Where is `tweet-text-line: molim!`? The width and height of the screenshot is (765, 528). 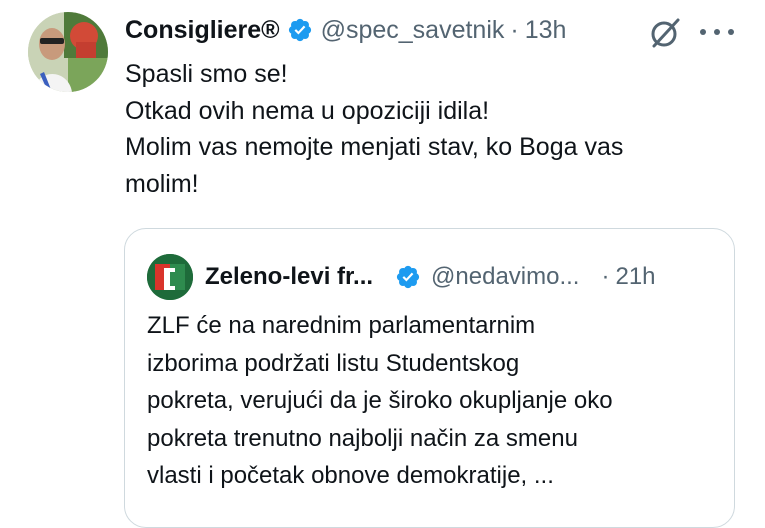
tweet-text-line: molim! is located at coordinates (162, 183).